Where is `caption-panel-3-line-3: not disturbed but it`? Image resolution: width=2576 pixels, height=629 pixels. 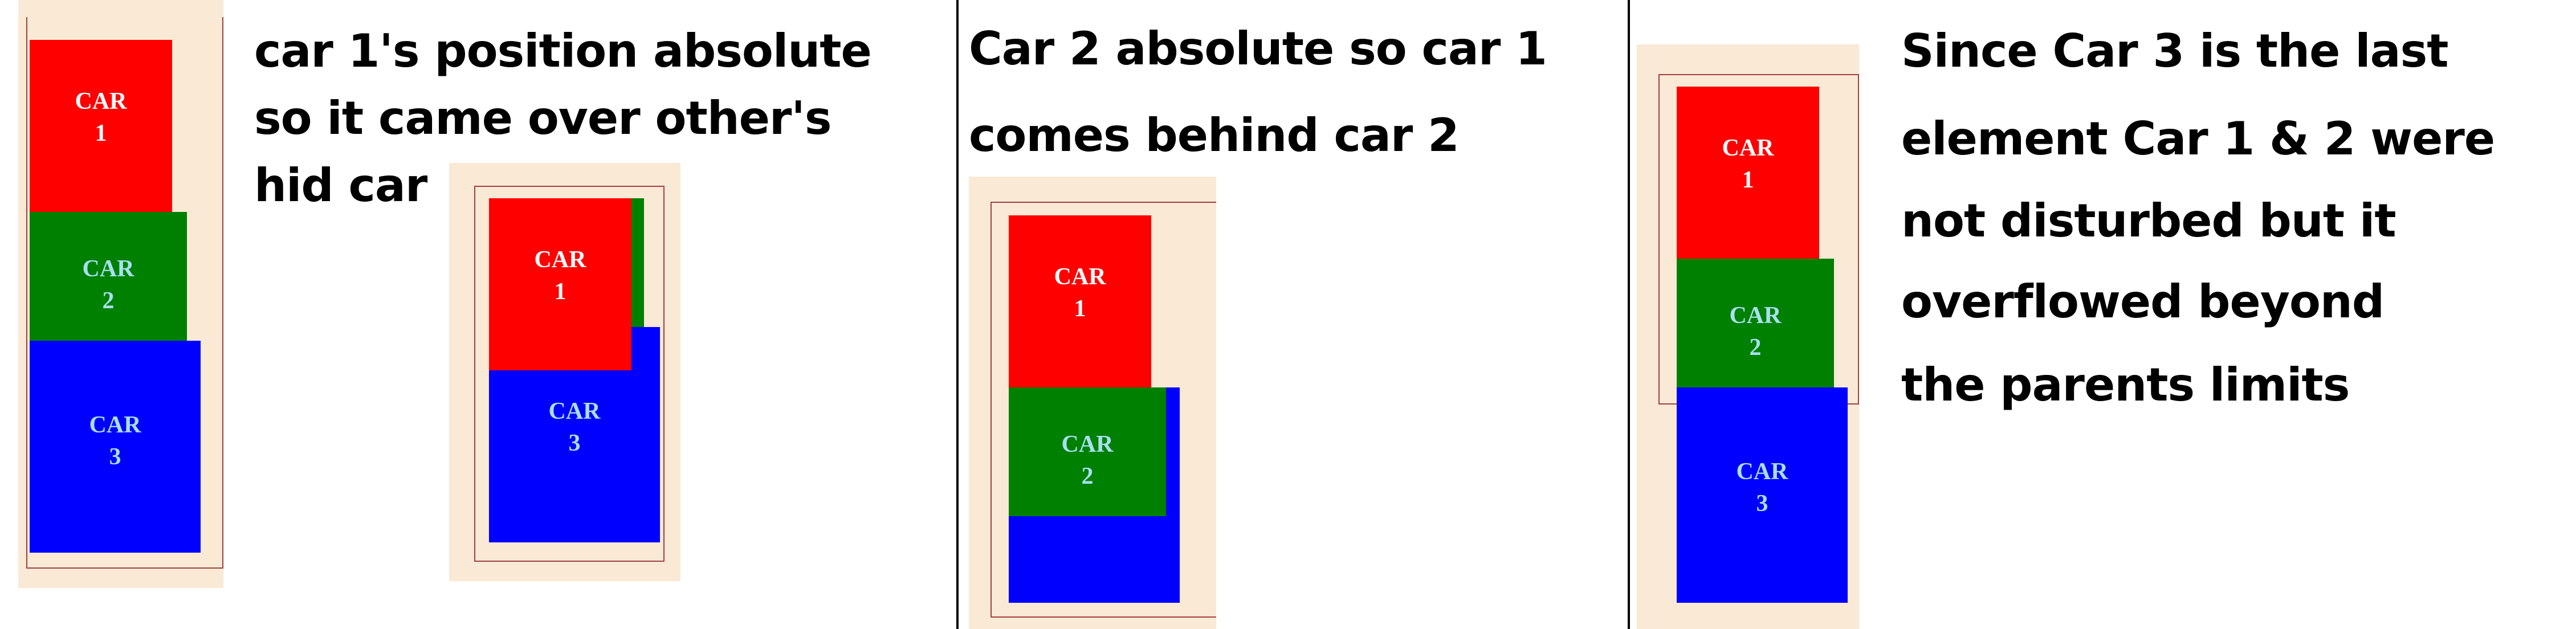
caption-panel-3-line-3: not disturbed but it is located at coordinates (2148, 220).